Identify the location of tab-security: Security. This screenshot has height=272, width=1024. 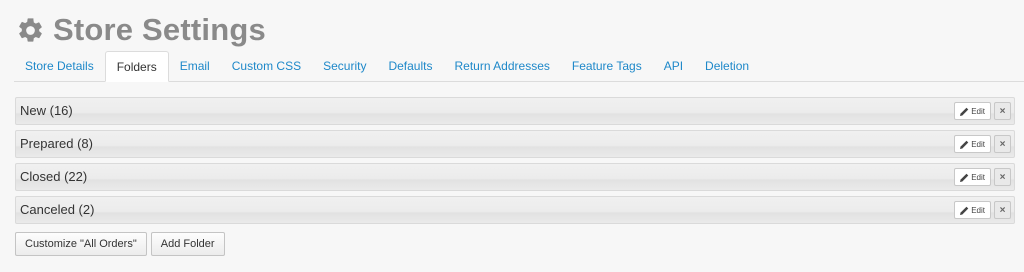
(344, 66).